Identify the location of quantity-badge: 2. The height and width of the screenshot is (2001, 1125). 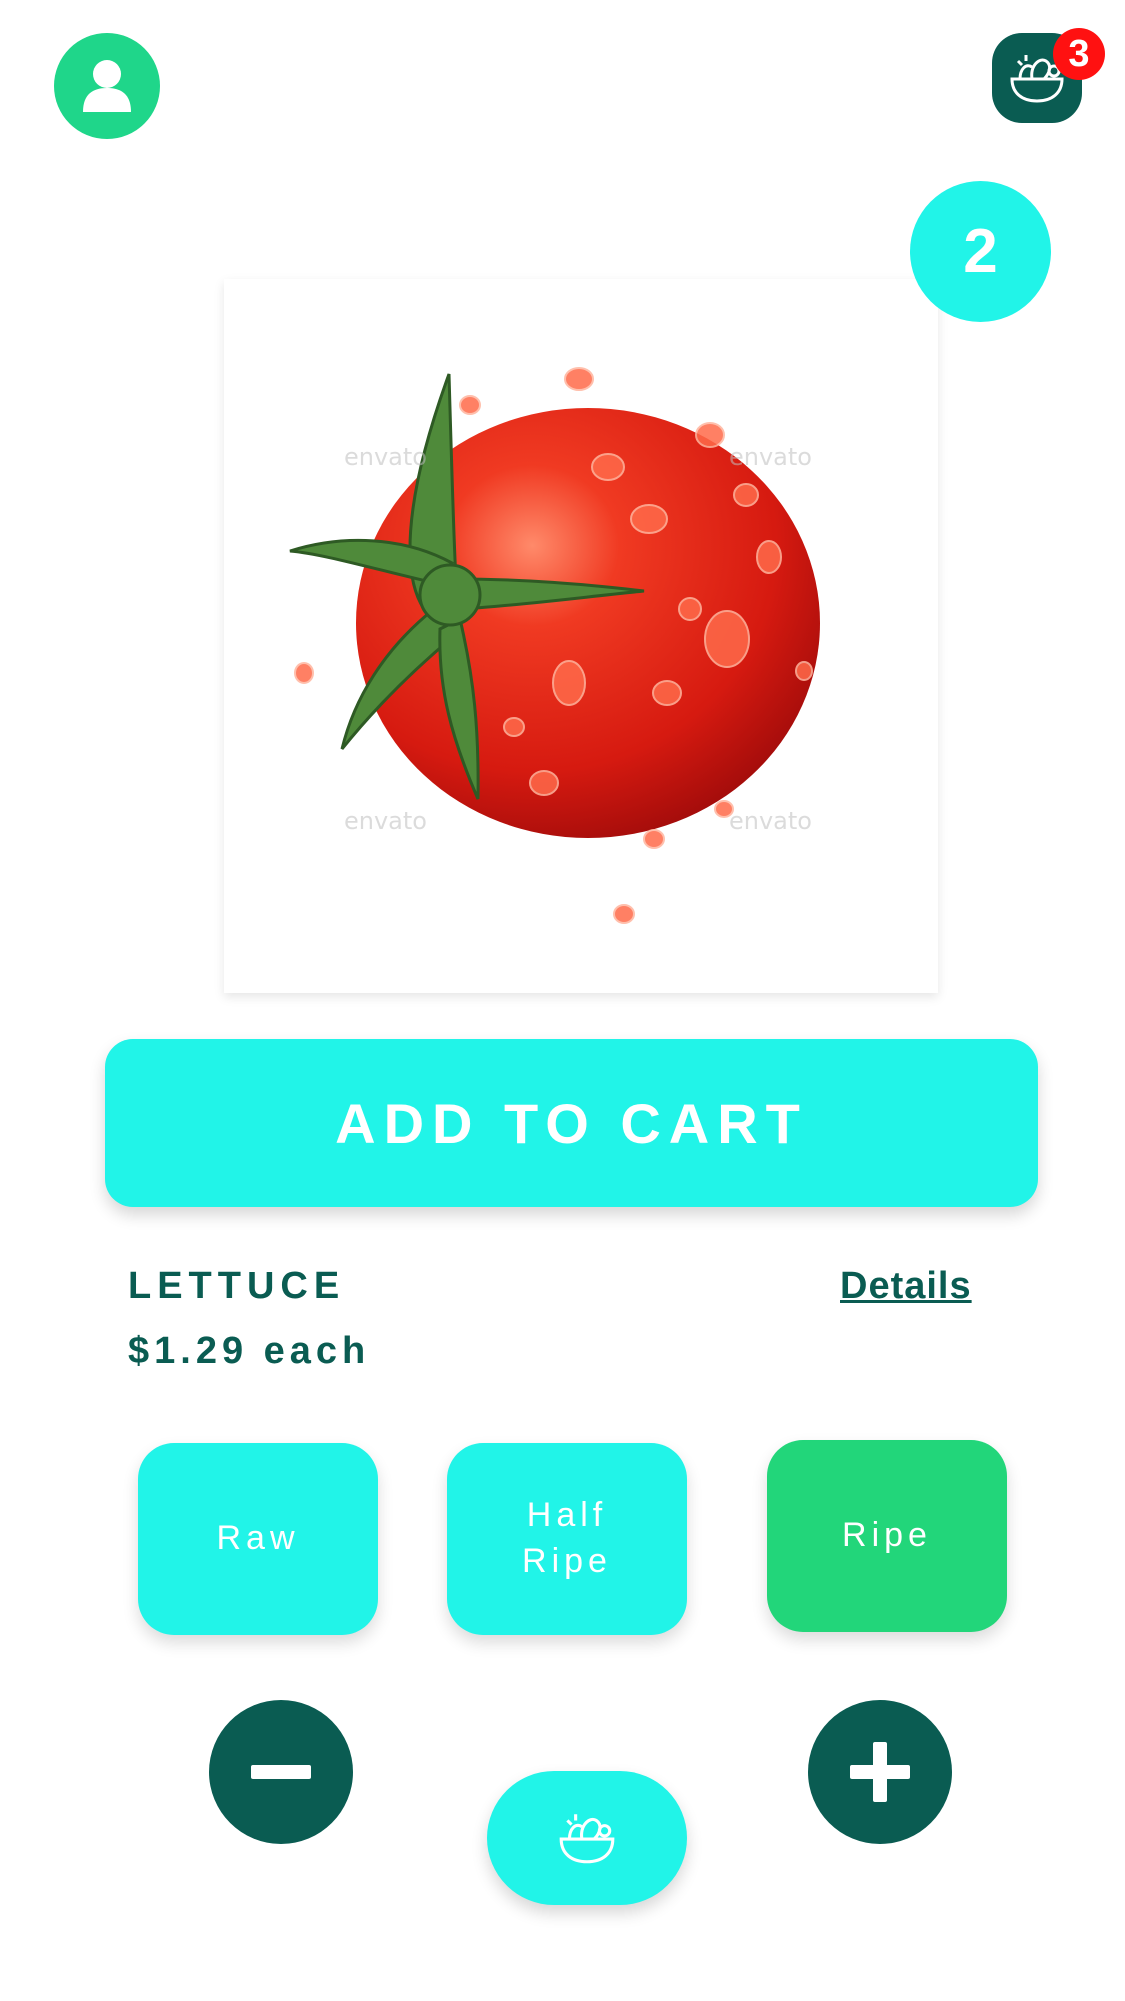
(980, 251).